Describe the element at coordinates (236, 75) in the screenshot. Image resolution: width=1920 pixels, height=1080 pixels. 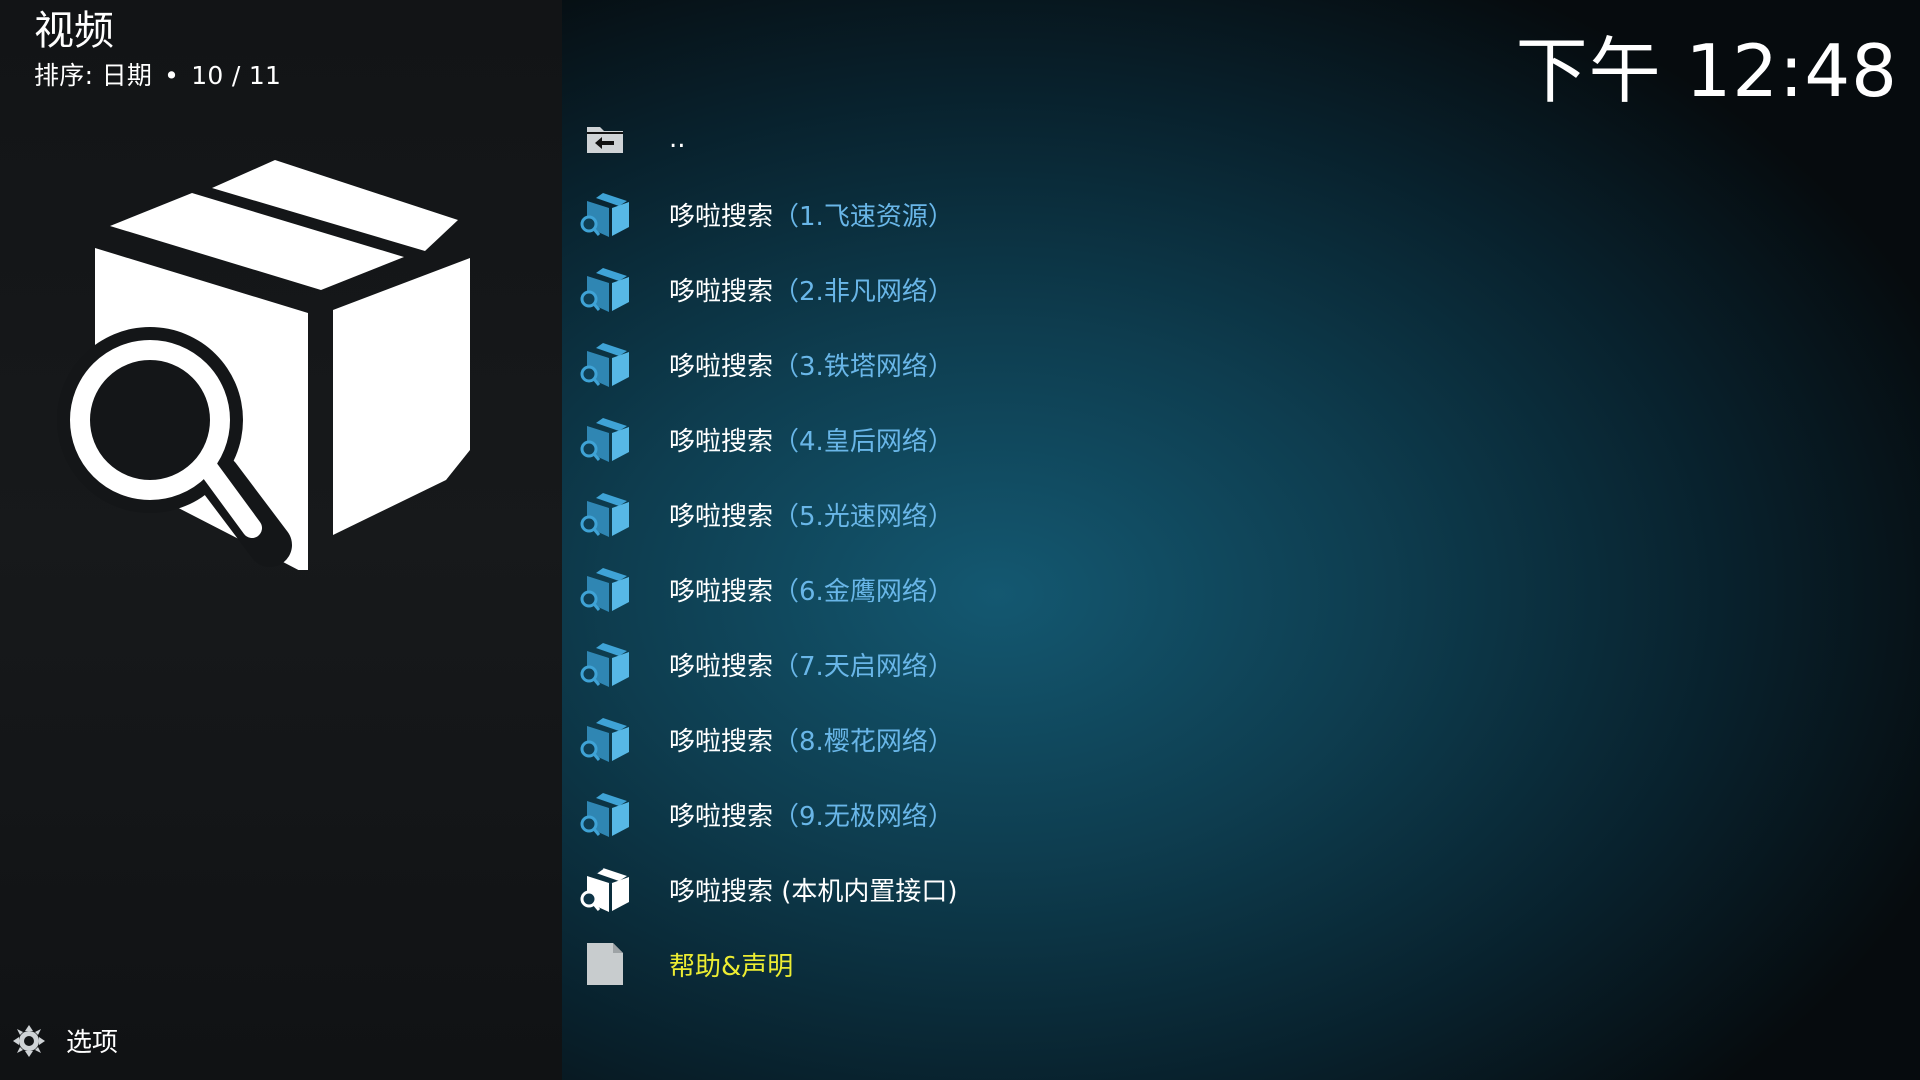
I see `item-position: 10 / 11` at that location.